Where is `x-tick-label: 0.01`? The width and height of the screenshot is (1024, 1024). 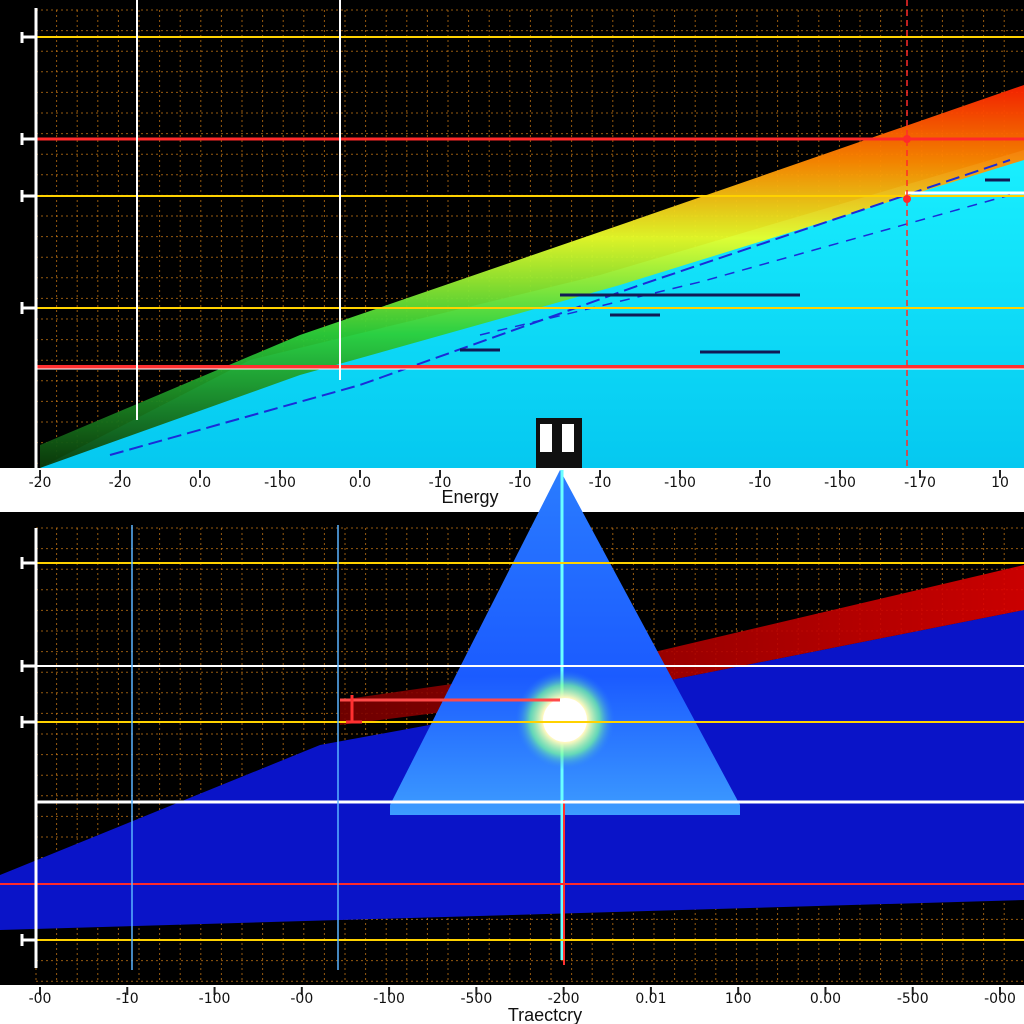
x-tick-label: 0.01 is located at coordinates (650, 999).